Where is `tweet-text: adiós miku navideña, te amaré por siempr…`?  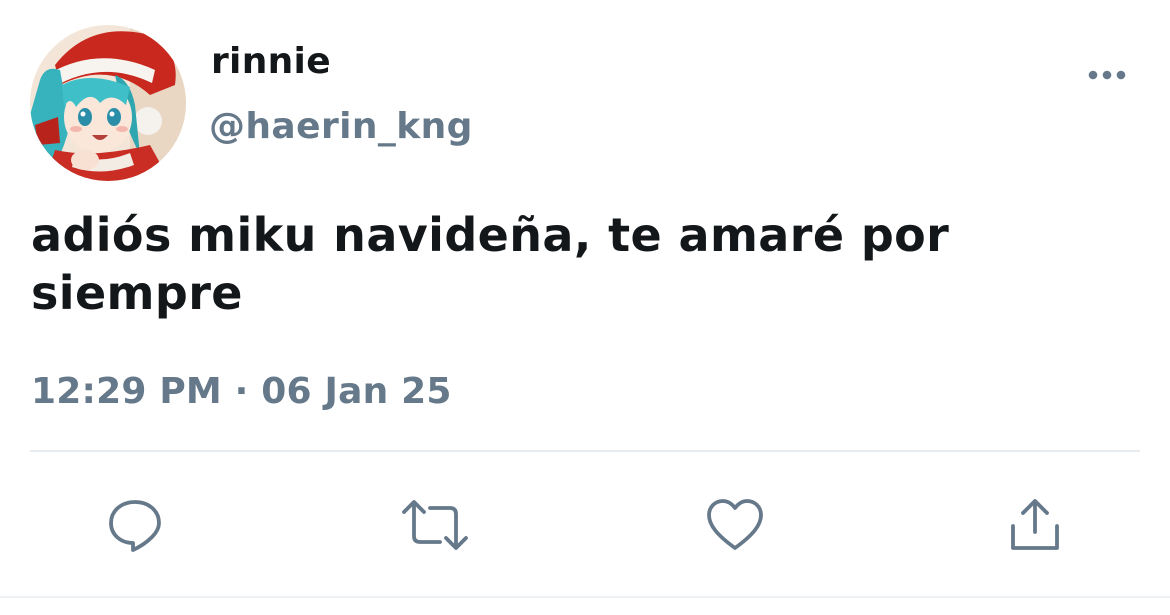
tweet-text: adiós miku navideña, te amaré por siempr… is located at coordinates (490, 264).